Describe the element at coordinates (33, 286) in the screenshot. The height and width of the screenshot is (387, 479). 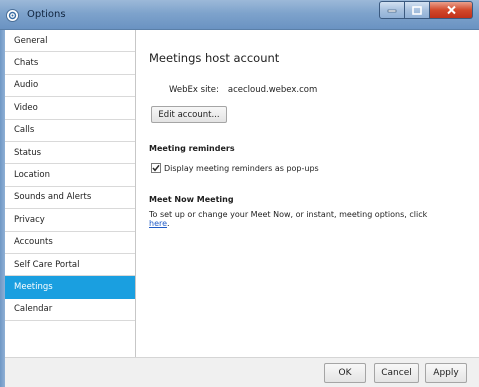
I see `sidebar-item-label: Meetings` at that location.